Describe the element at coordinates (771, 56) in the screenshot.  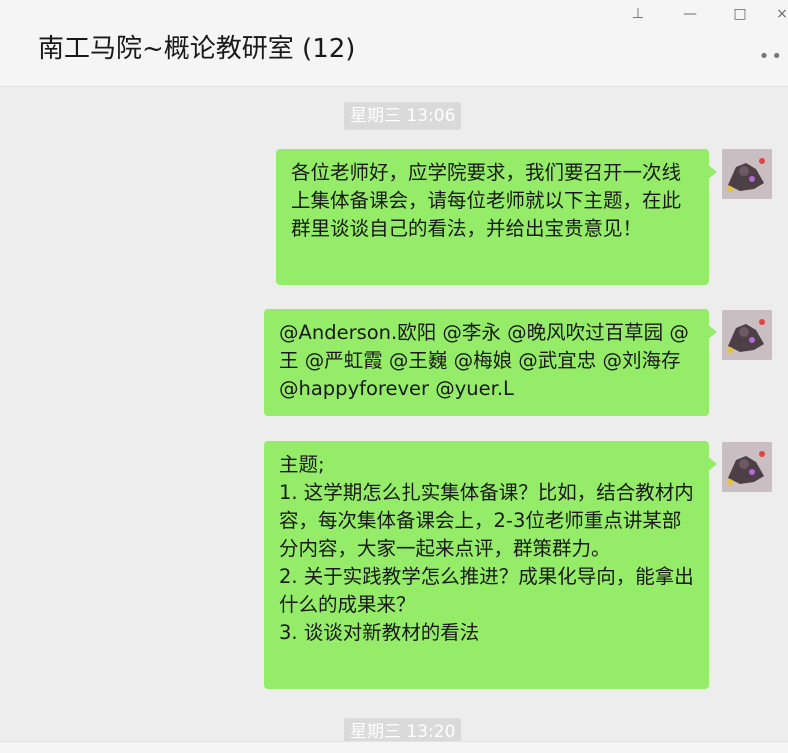
I see `more-options-icon: ••` at that location.